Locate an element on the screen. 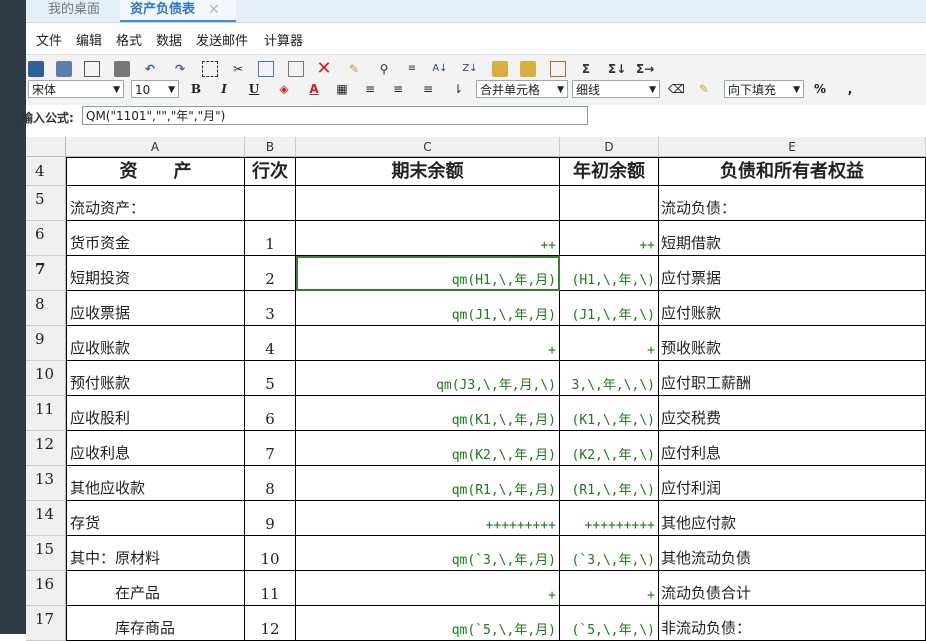  cell-line-no: 12 is located at coordinates (270, 623).